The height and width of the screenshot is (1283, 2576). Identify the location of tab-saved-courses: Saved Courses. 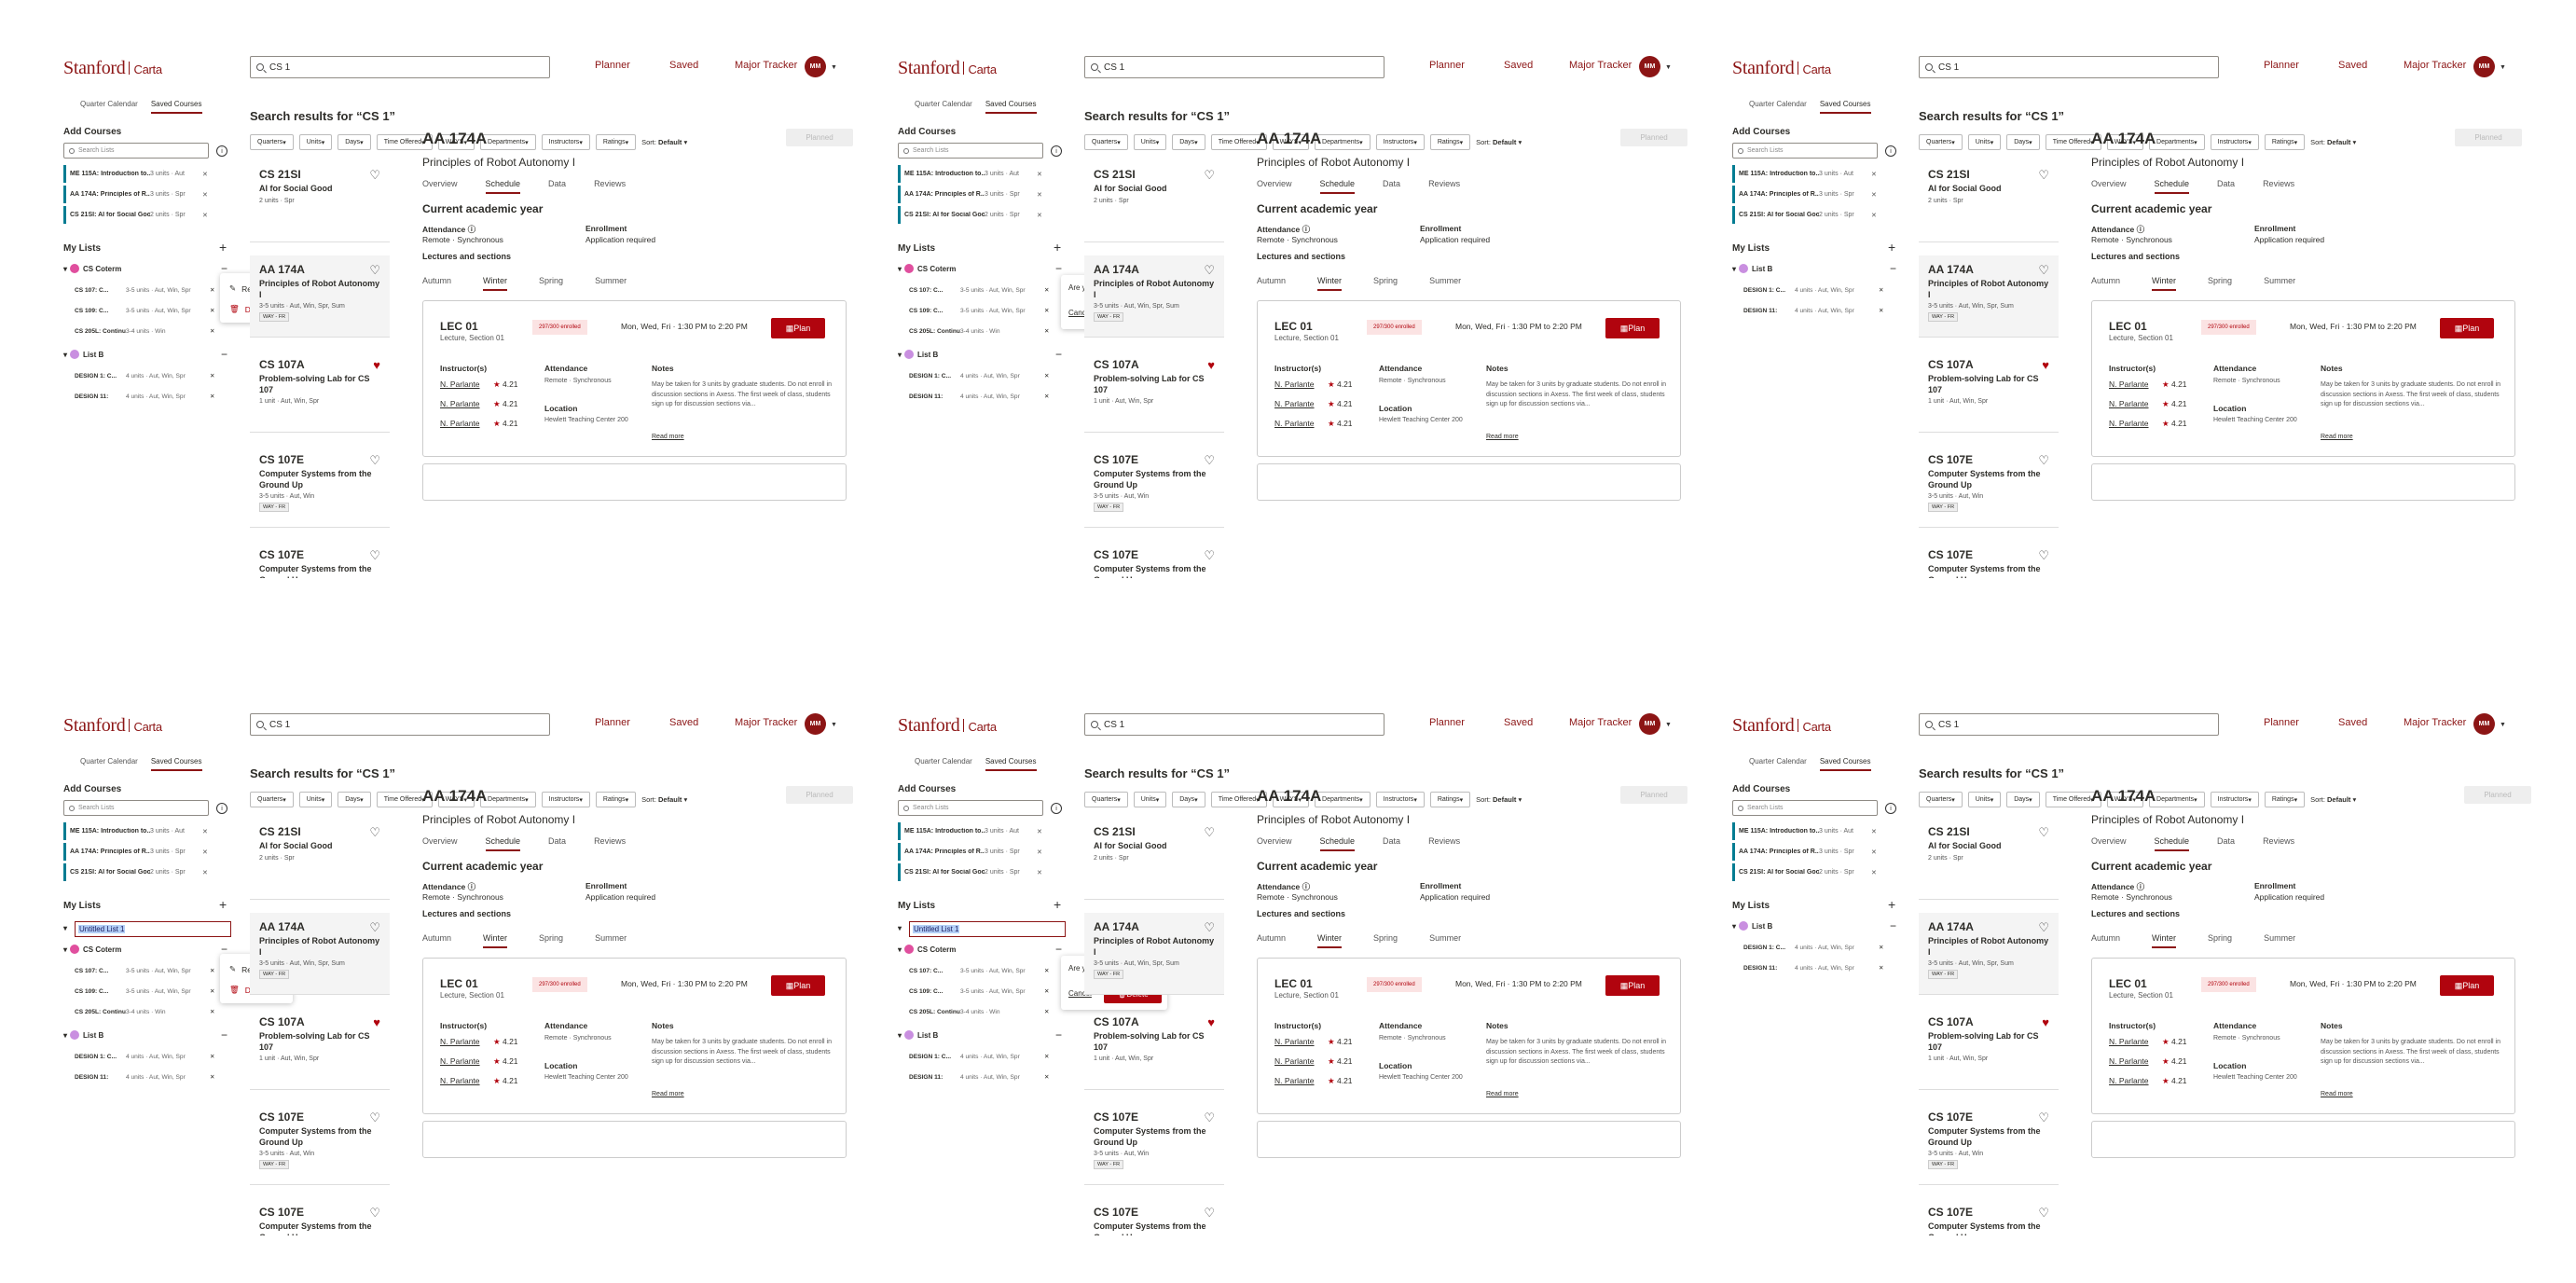
(176, 107).